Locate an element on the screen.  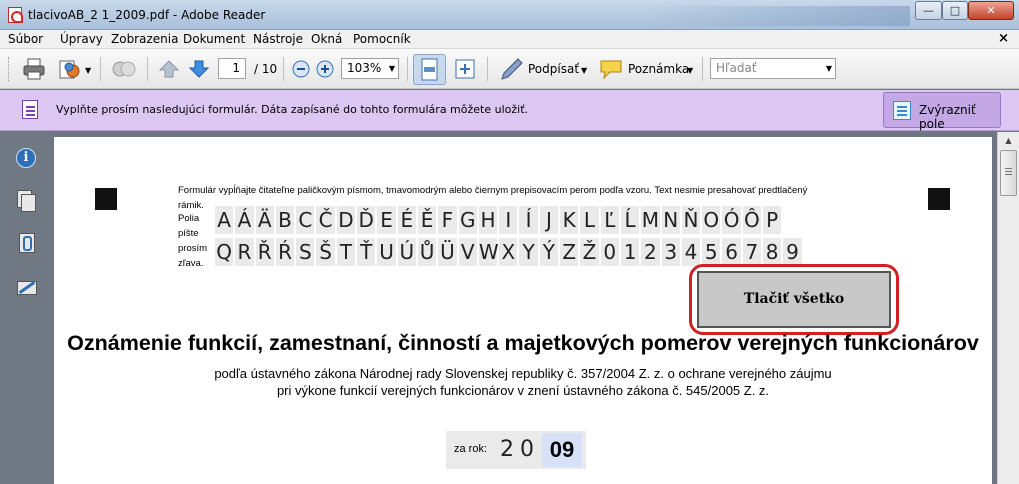
sample-character: Ť is located at coordinates (367, 252).